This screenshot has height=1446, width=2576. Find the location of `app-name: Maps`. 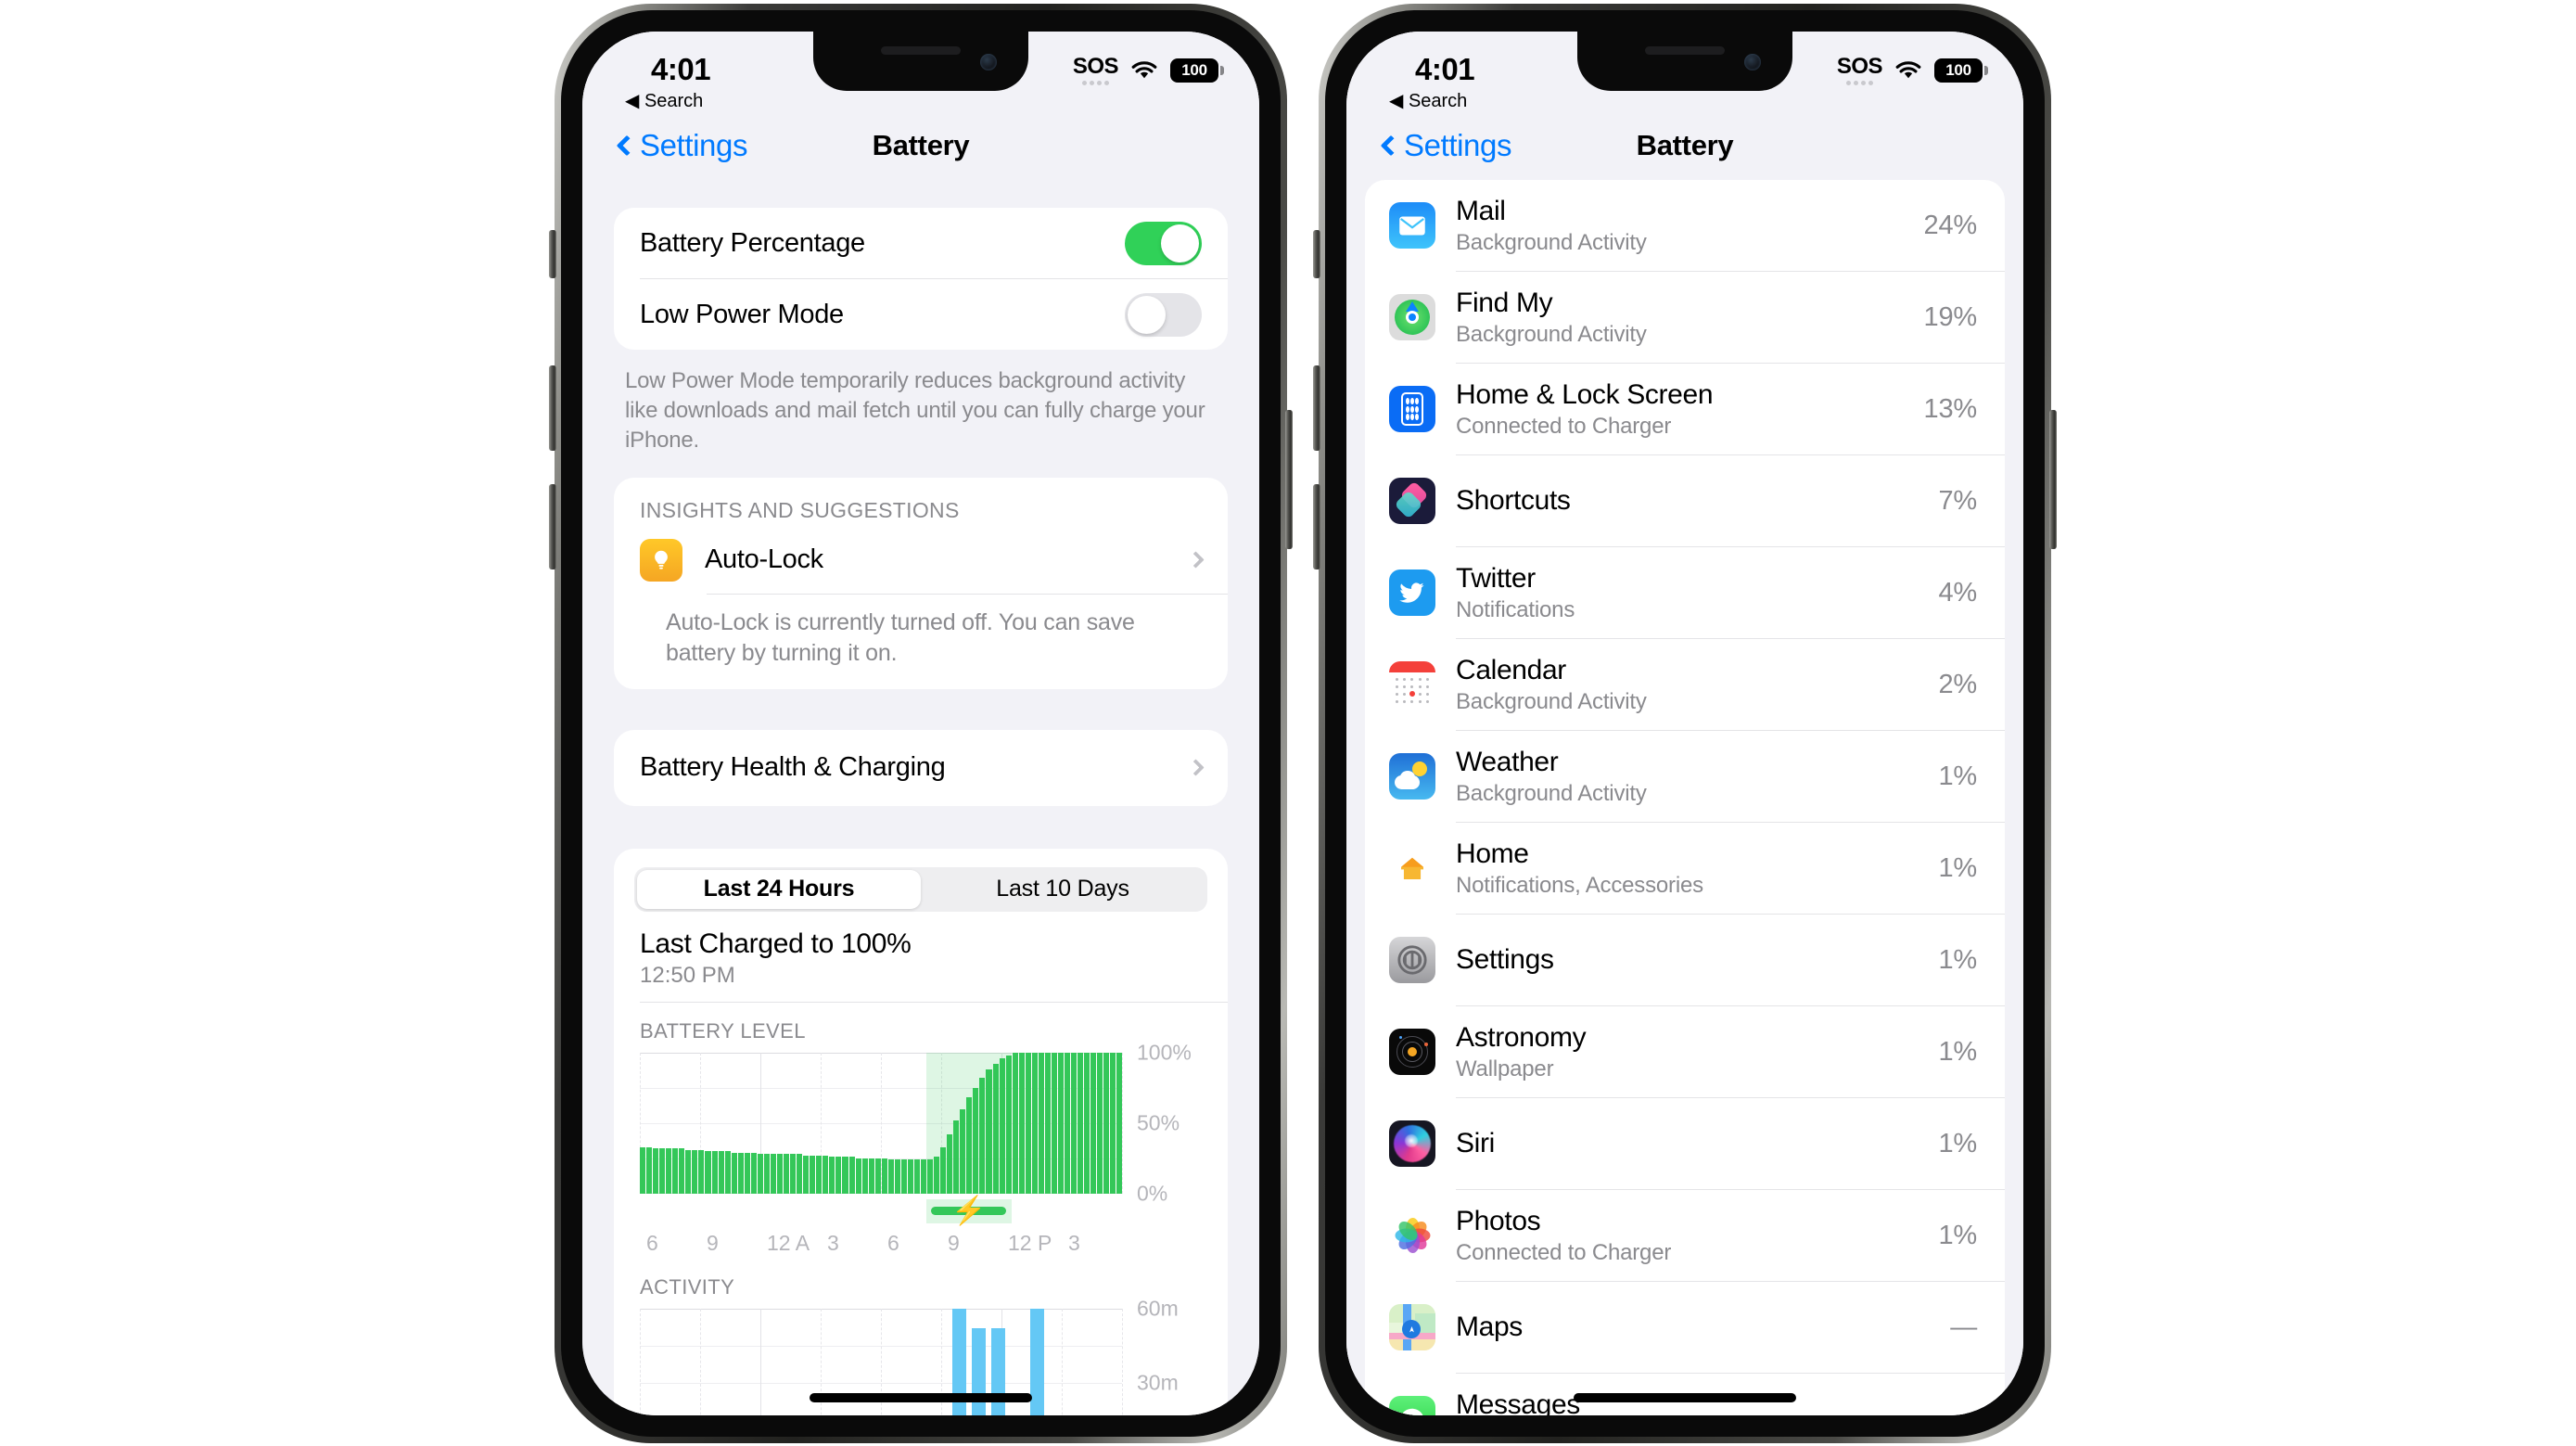

app-name: Maps is located at coordinates (1490, 1327).